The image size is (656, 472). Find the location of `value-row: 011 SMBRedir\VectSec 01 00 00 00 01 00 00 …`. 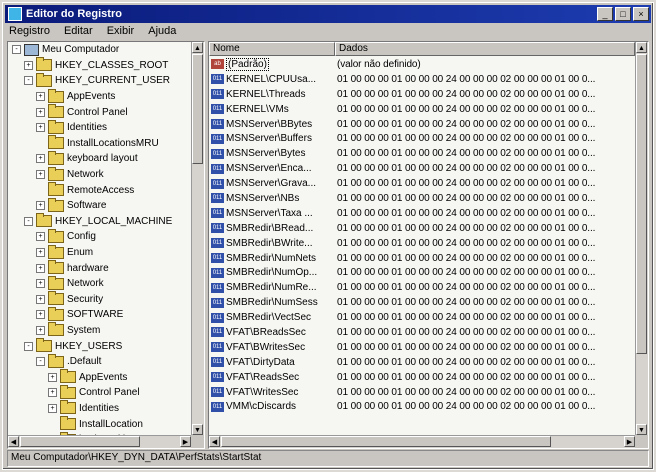

value-row: 011 SMBRedir\VectSec 01 00 00 00 01 00 00 … is located at coordinates (422, 317).